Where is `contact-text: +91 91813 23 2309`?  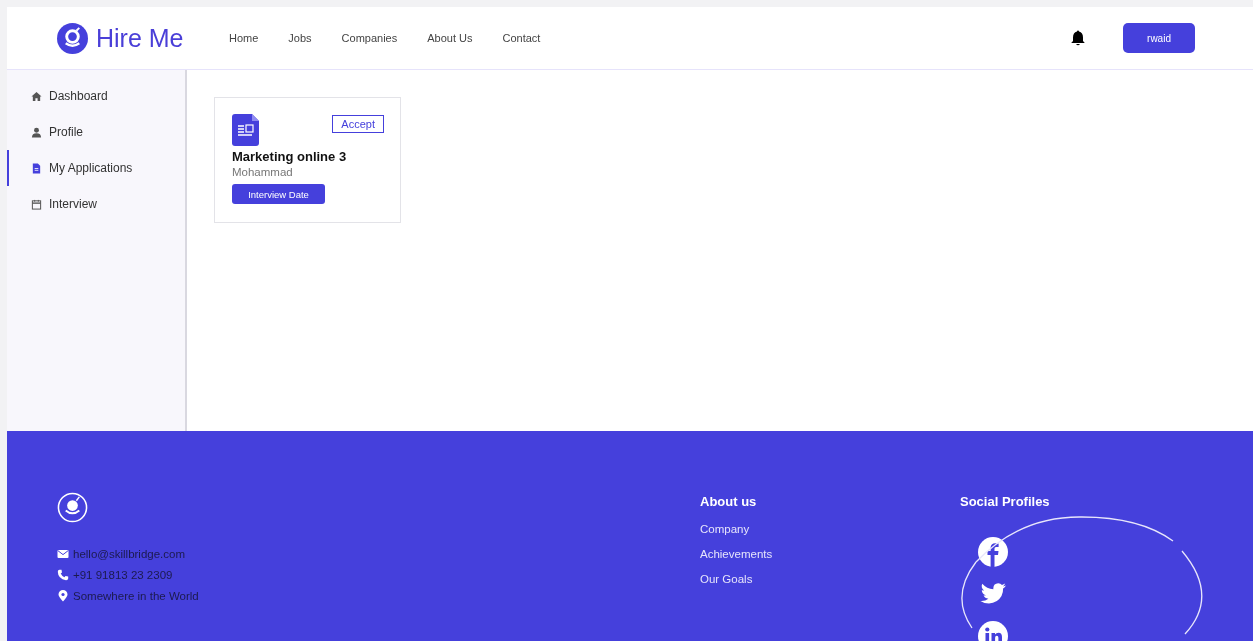 contact-text: +91 91813 23 2309 is located at coordinates (123, 575).